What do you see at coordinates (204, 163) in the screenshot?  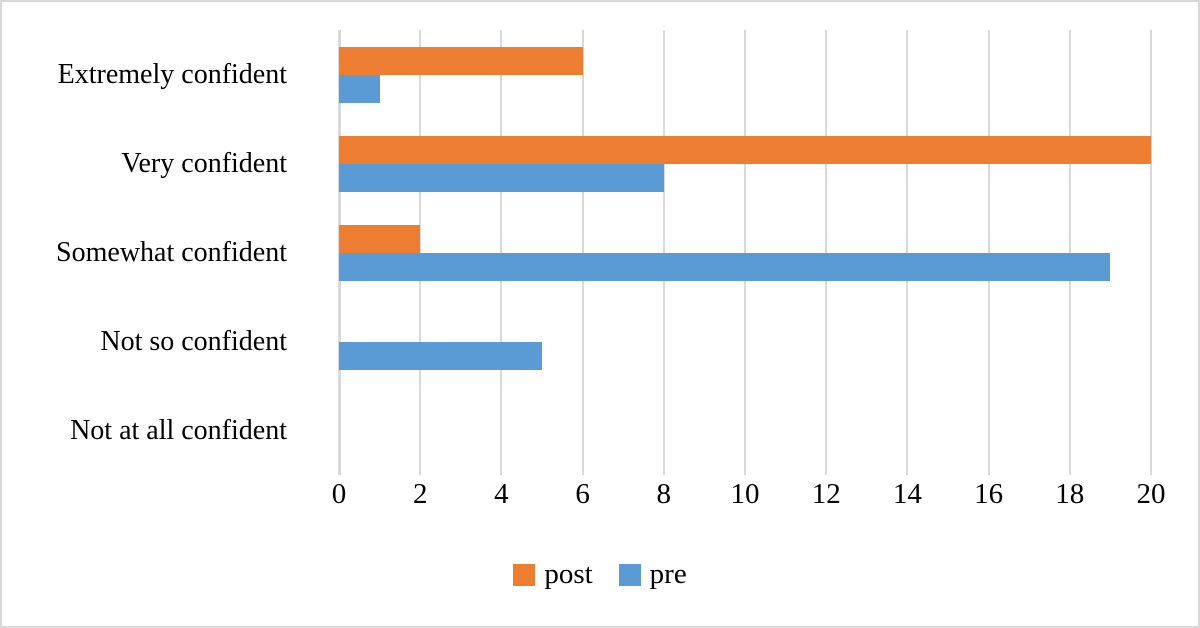 I see `category-label: Very confident` at bounding box center [204, 163].